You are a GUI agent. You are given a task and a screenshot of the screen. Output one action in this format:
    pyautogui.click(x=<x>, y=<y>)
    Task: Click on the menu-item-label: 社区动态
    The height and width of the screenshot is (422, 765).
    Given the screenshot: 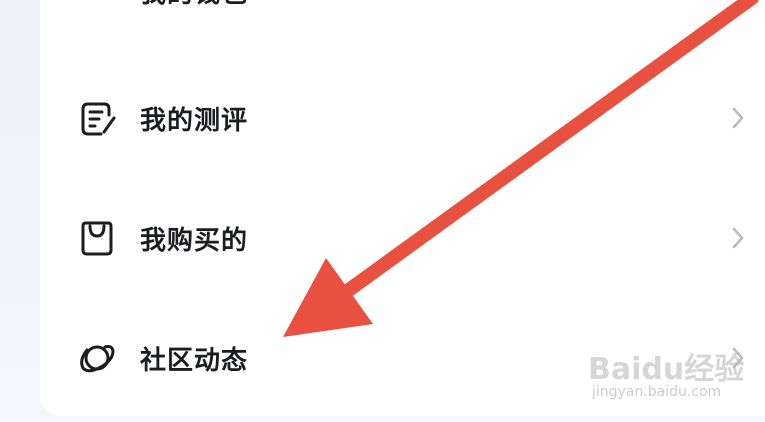 What is the action you would take?
    pyautogui.click(x=194, y=360)
    